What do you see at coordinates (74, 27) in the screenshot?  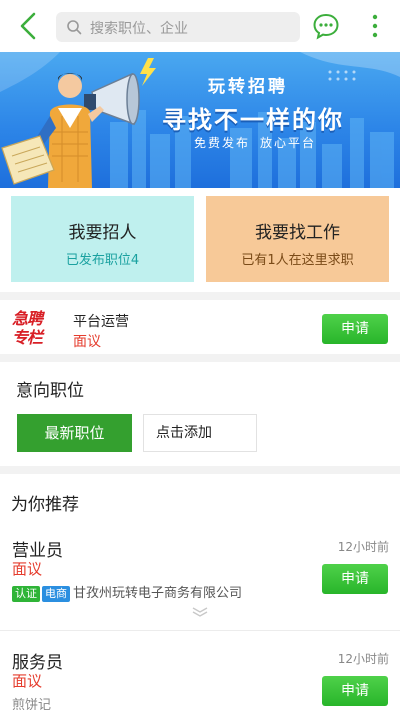 I see `search-icon` at bounding box center [74, 27].